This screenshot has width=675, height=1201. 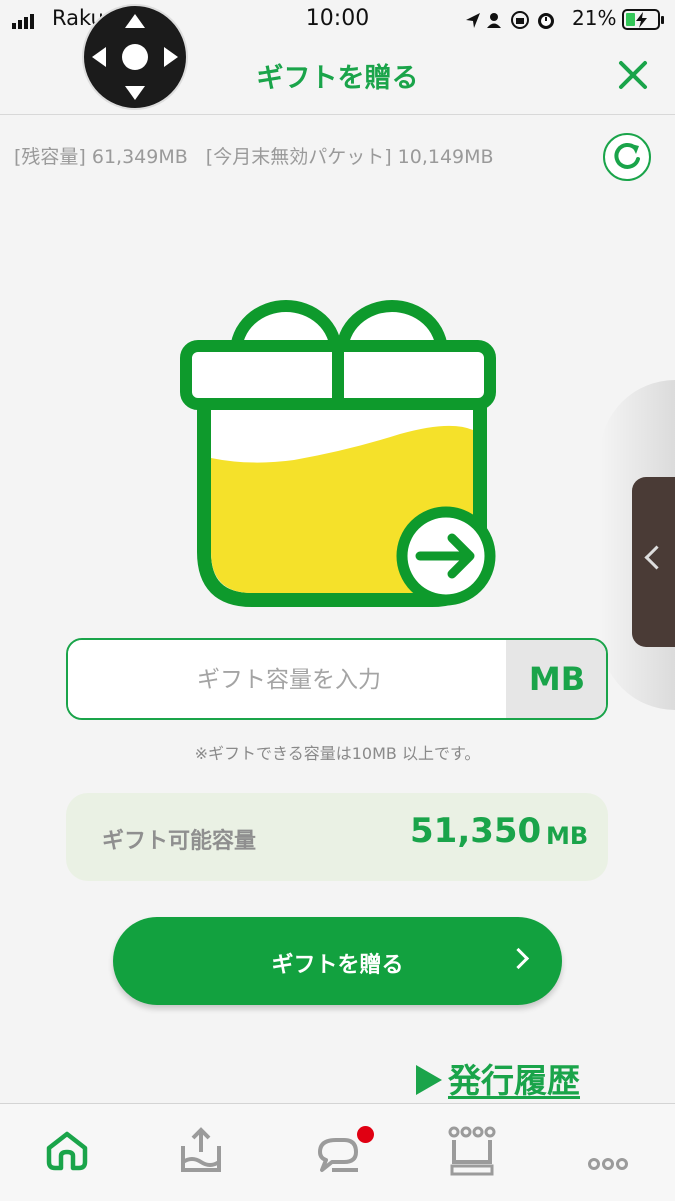 I want to click on tab-ranking, so click(x=472, y=1152).